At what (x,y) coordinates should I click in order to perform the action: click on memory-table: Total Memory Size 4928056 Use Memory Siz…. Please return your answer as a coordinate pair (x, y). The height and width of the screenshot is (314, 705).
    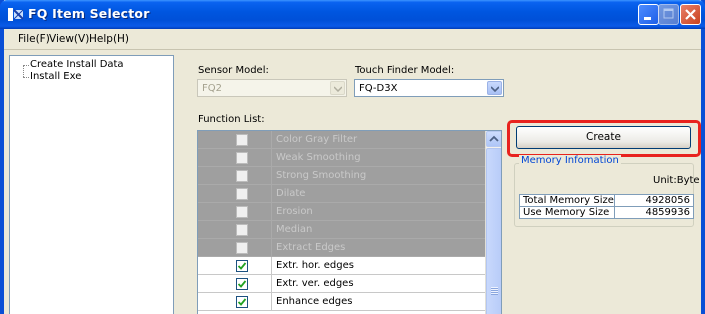
    Looking at the image, I should click on (606, 206).